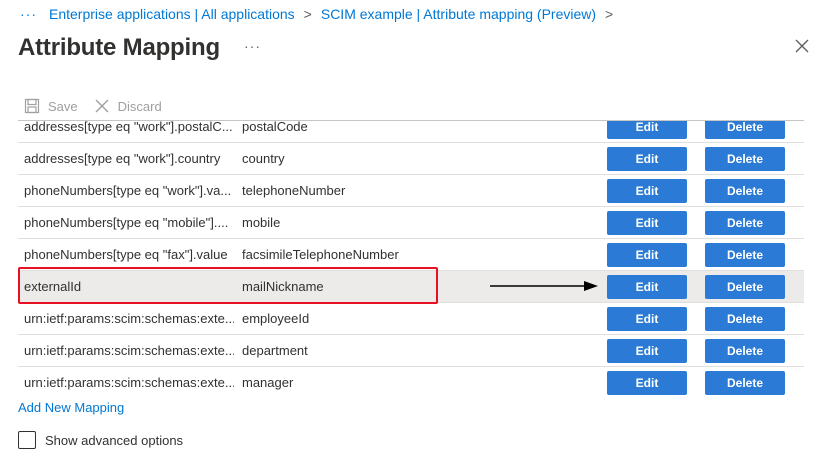 The image size is (819, 461). What do you see at coordinates (252, 46) in the screenshot?
I see `more-options-button: ···` at bounding box center [252, 46].